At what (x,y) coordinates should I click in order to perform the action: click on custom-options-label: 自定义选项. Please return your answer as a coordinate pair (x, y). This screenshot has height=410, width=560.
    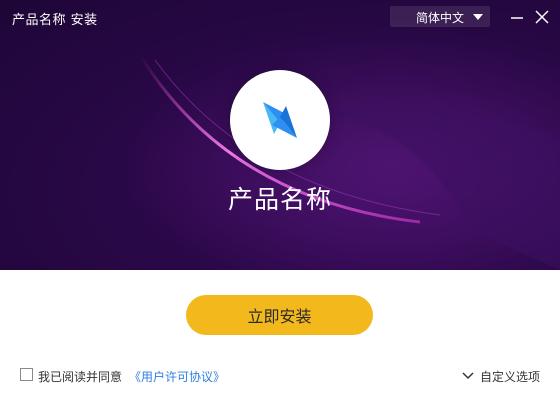
    Looking at the image, I should click on (510, 377).